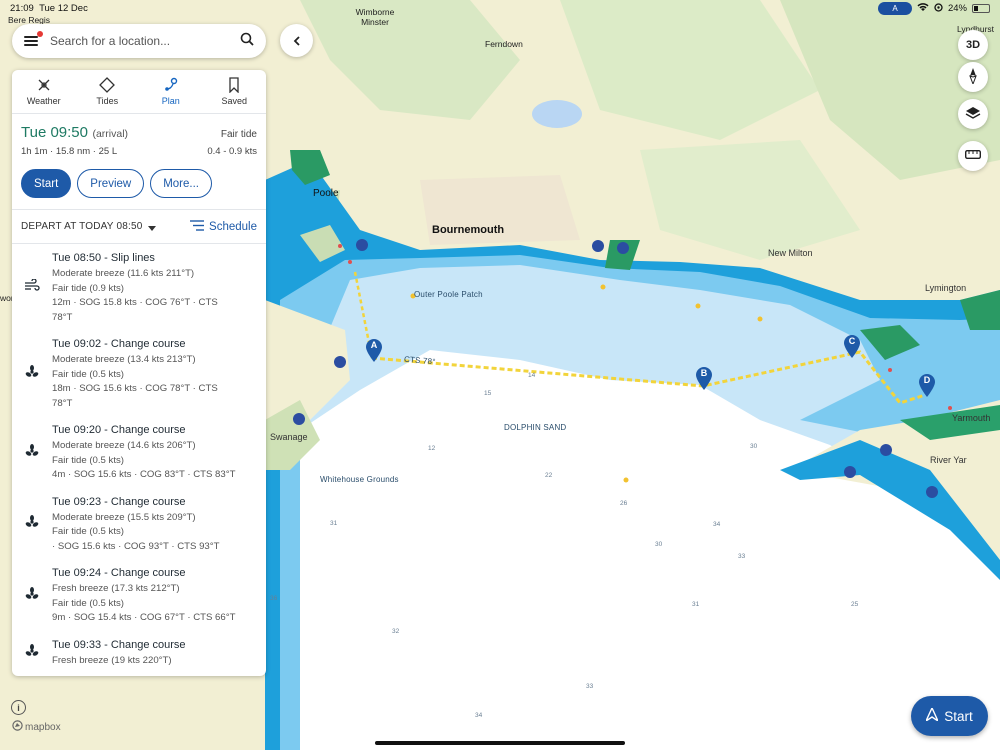 This screenshot has height=750, width=1000. Describe the element at coordinates (624, 503) in the screenshot. I see `svg-text: 26` at that location.